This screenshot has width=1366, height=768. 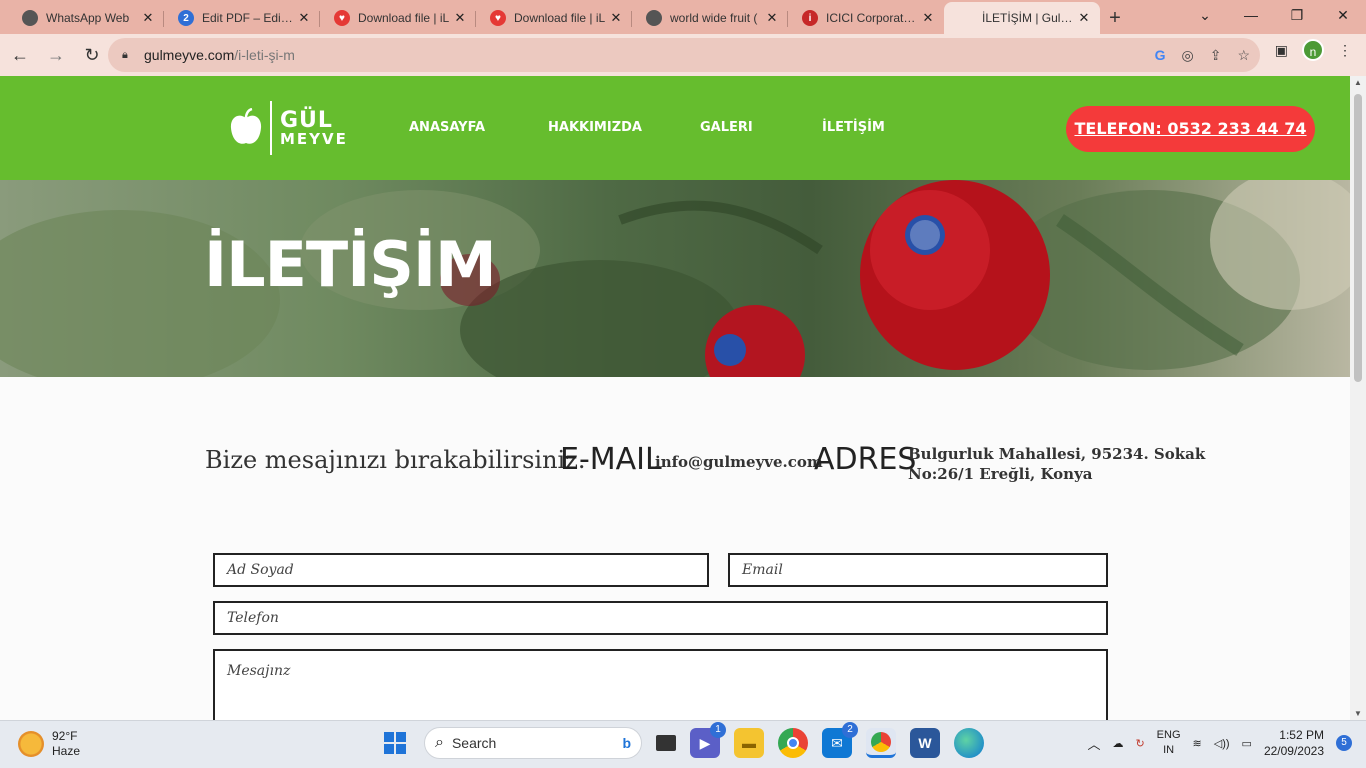 What do you see at coordinates (626, 743) in the screenshot?
I see `bing-icon: b` at bounding box center [626, 743].